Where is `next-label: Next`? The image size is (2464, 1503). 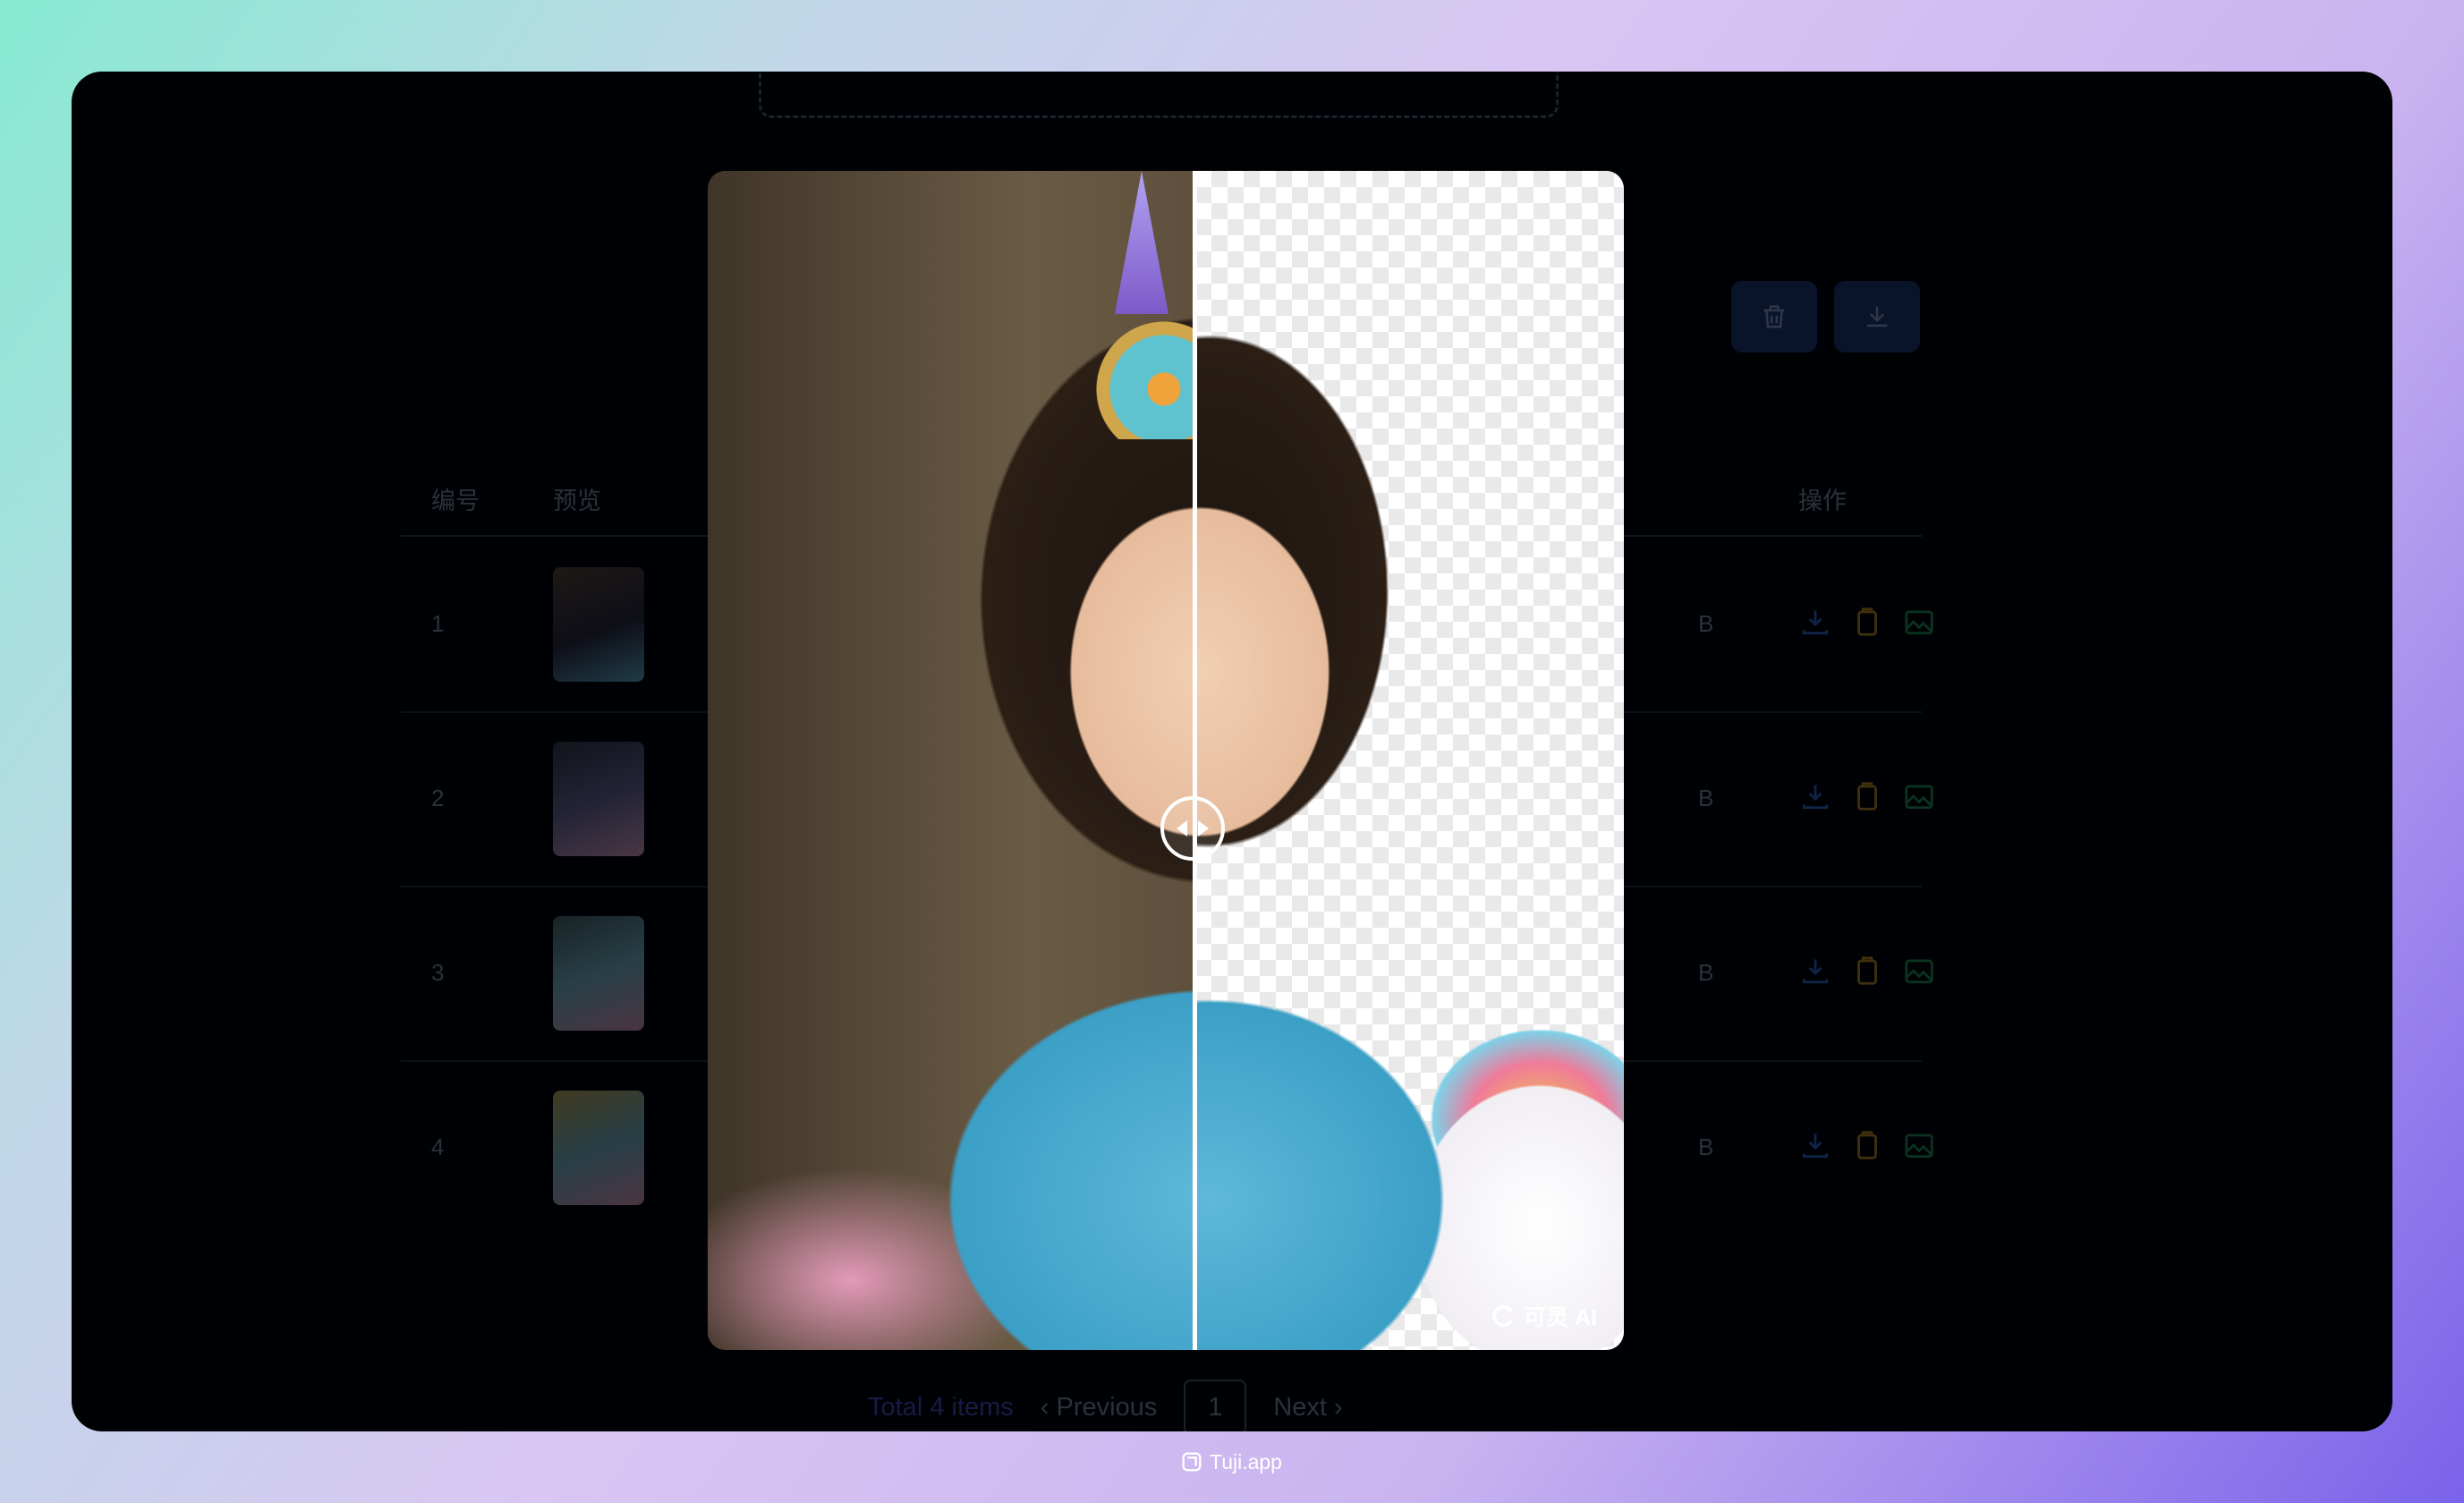
next-label: Next is located at coordinates (1300, 1407).